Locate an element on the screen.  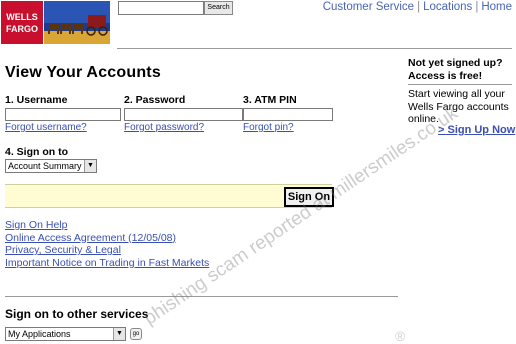
stagecoach-image is located at coordinates (77, 22).